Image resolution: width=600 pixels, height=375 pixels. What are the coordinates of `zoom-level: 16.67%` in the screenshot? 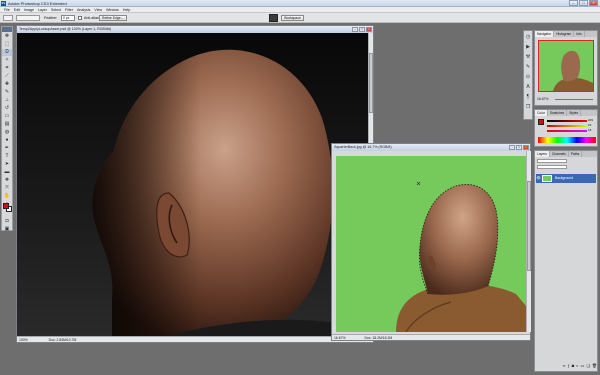 It's located at (340, 338).